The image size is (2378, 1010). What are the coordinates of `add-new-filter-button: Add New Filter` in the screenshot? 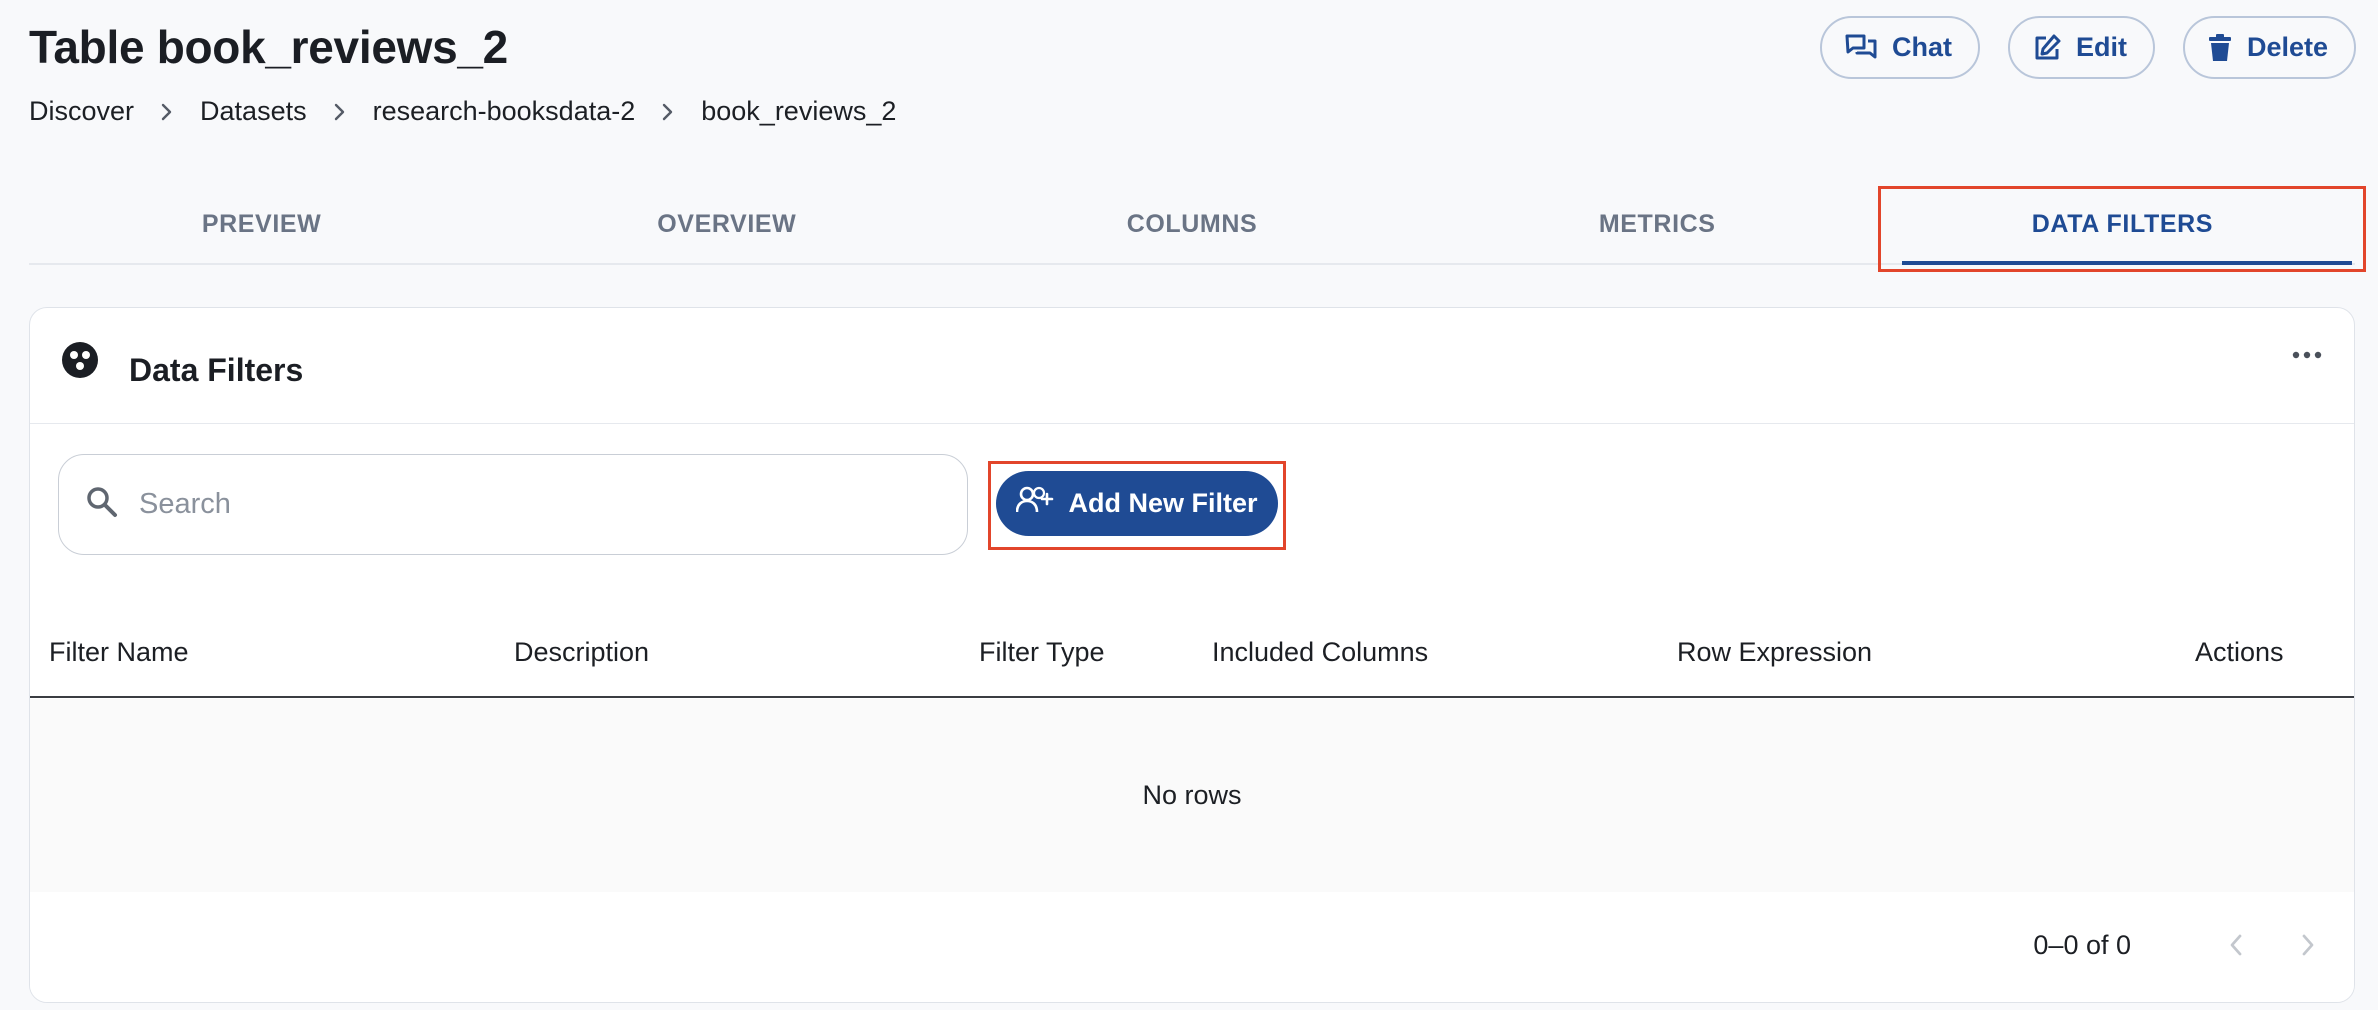 It's located at (1137, 503).